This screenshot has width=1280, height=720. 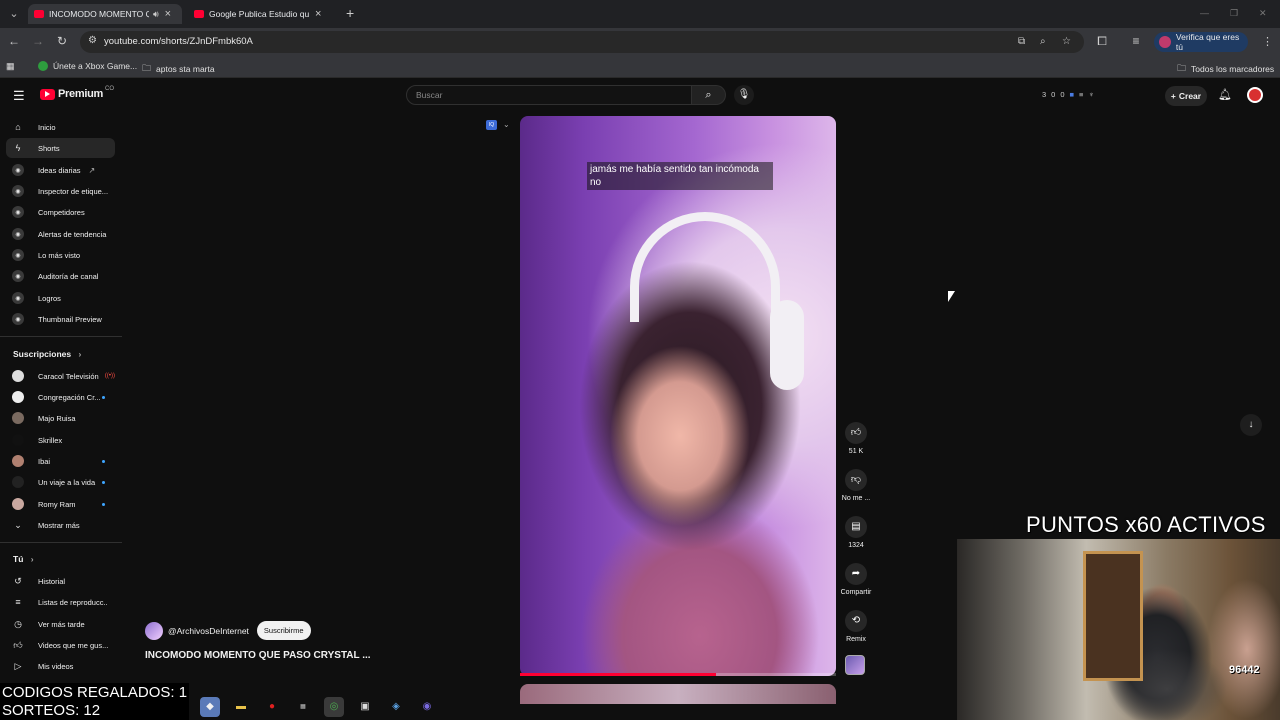 What do you see at coordinates (283, 630) in the screenshot?
I see `subscribe-button: Suscribirme` at bounding box center [283, 630].